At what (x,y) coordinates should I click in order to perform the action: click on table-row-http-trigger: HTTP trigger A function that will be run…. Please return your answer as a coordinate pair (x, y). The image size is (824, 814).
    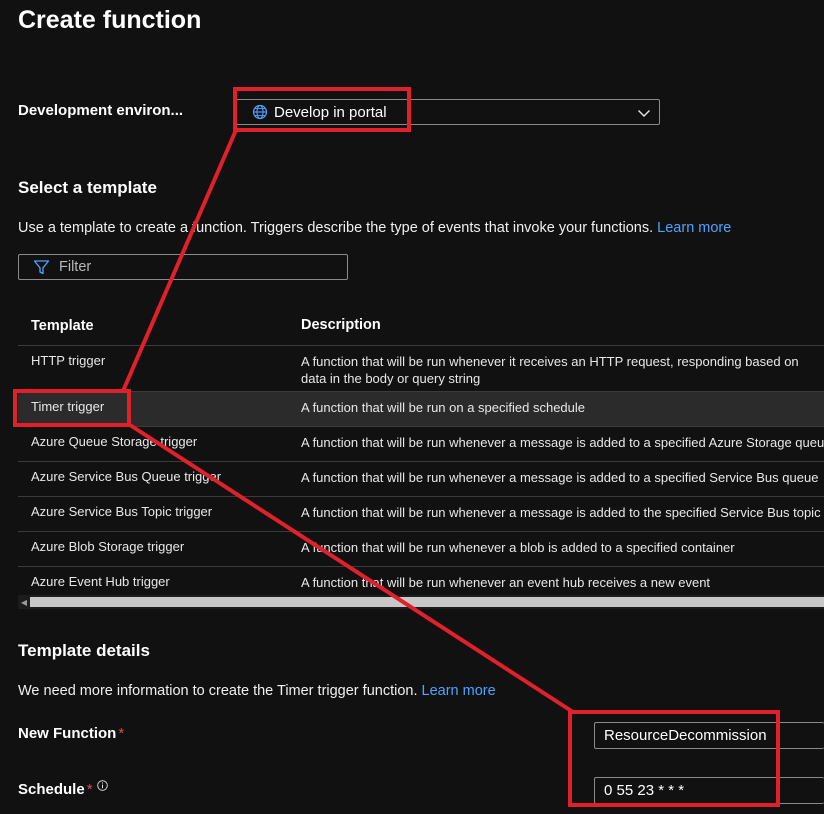
    Looking at the image, I should click on (421, 369).